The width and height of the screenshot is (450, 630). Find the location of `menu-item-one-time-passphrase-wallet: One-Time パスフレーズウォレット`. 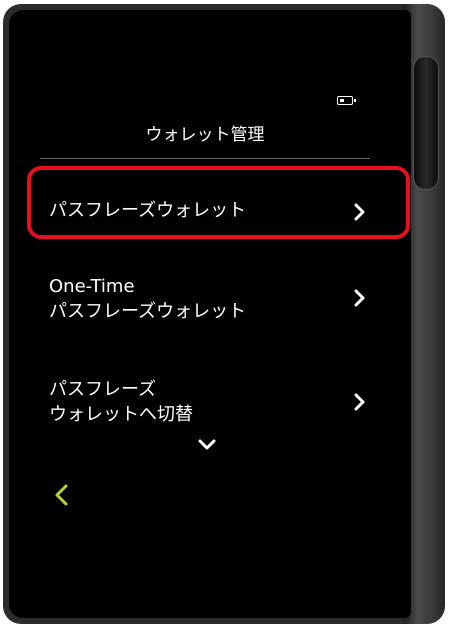

menu-item-one-time-passphrase-wallet: One-Time パスフレーズウォレット is located at coordinates (214, 299).